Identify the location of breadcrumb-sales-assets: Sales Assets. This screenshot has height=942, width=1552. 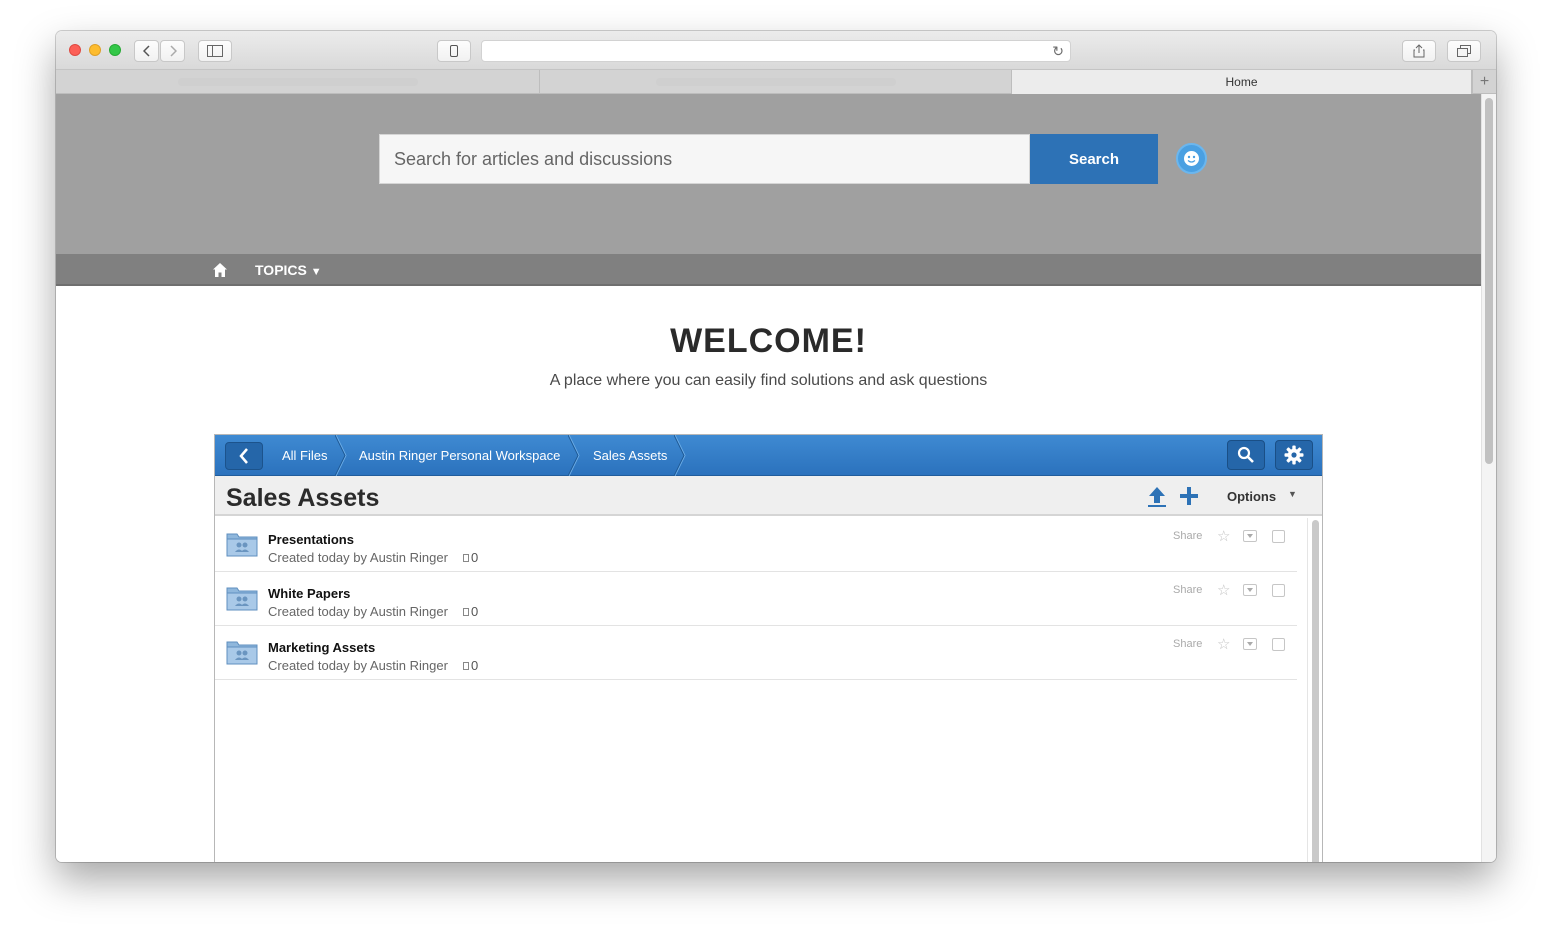
(630, 455).